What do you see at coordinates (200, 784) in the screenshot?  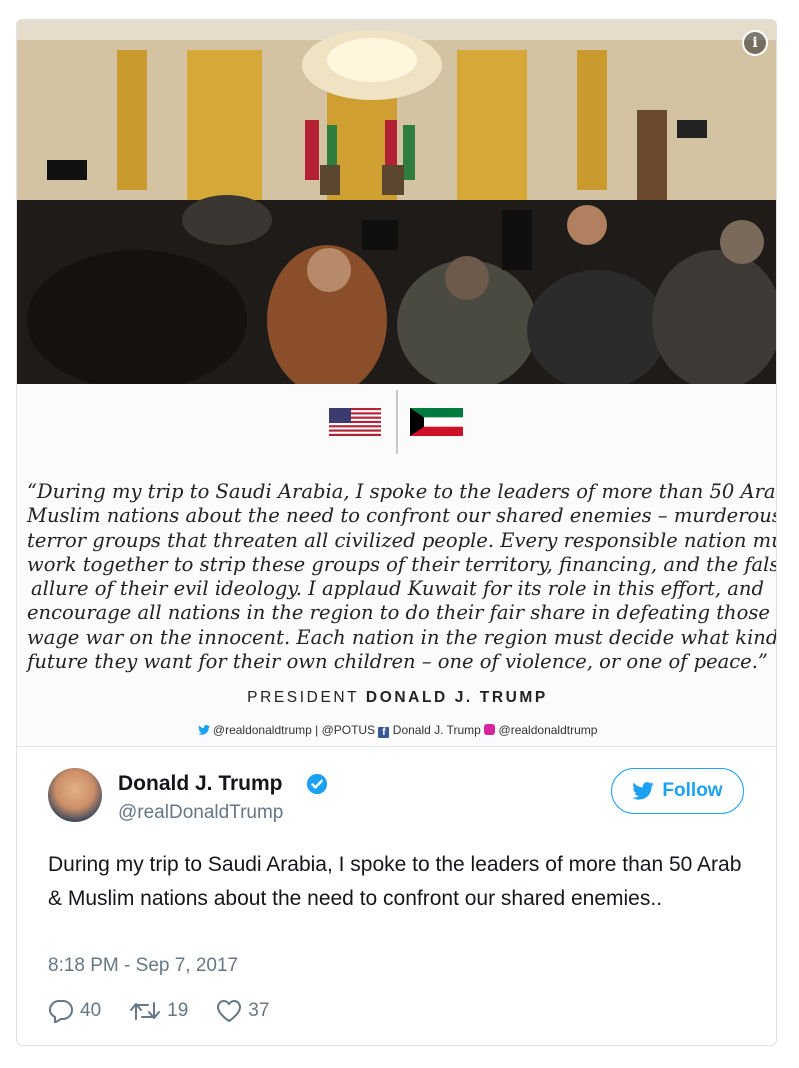 I see `display-name: Donald J. Trump` at bounding box center [200, 784].